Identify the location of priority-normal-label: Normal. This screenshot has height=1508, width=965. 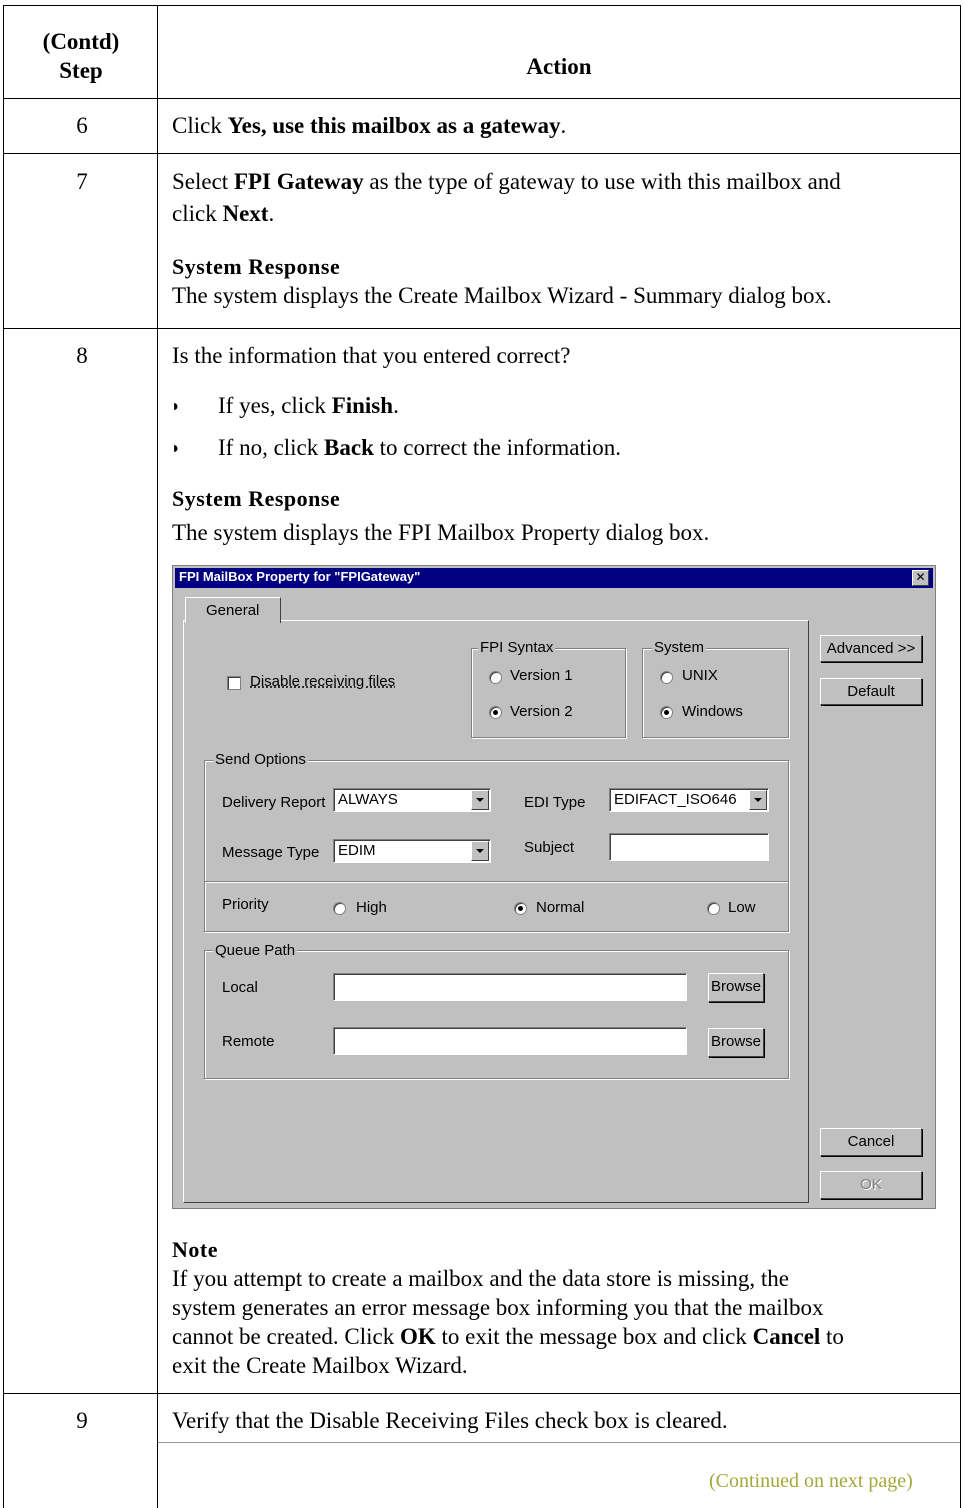
(560, 907).